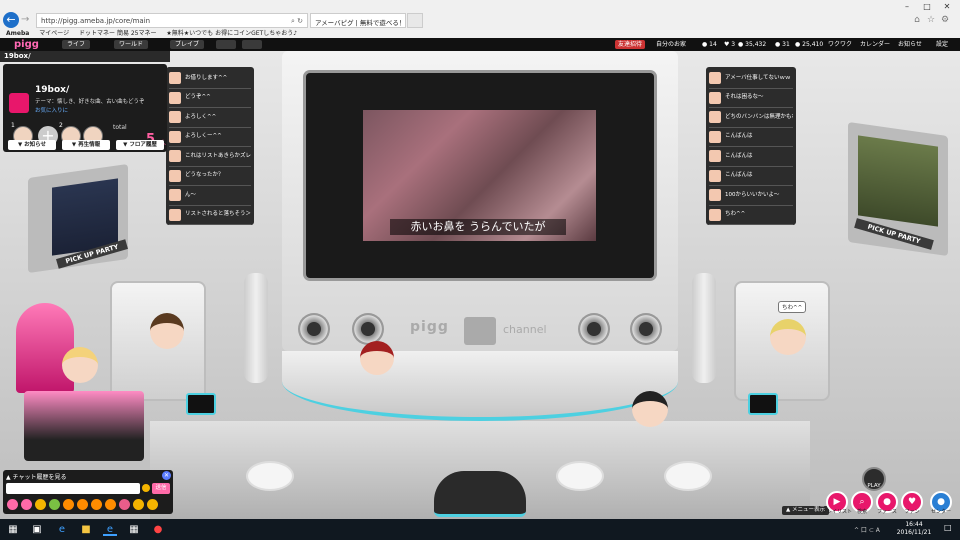  What do you see at coordinates (875, 44) in the screenshot?
I see `calendar-link: カレンダー` at bounding box center [875, 44].